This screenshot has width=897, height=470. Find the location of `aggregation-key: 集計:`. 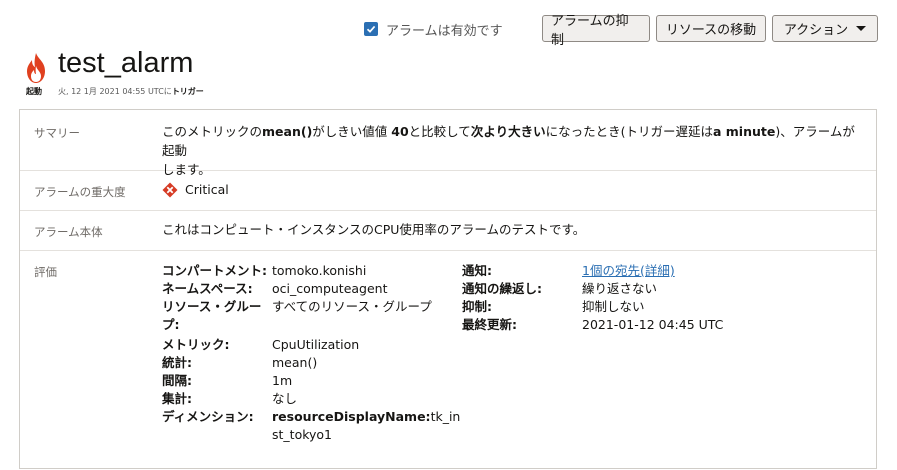

aggregation-key: 集計: is located at coordinates (177, 398).